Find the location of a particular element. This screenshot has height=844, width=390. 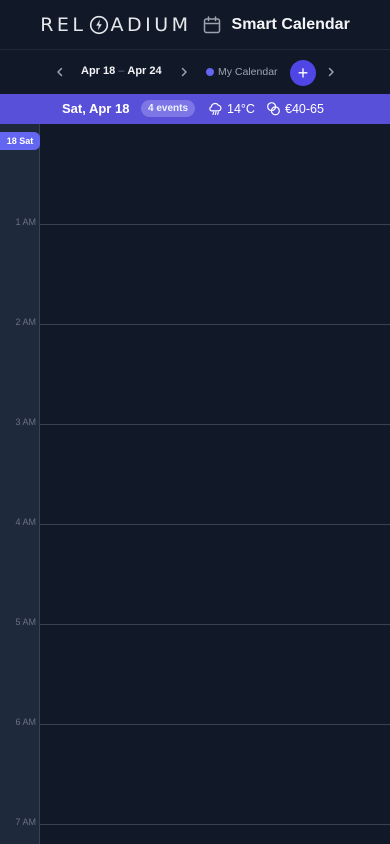

calendar-selector: My Calendar is located at coordinates (242, 72).